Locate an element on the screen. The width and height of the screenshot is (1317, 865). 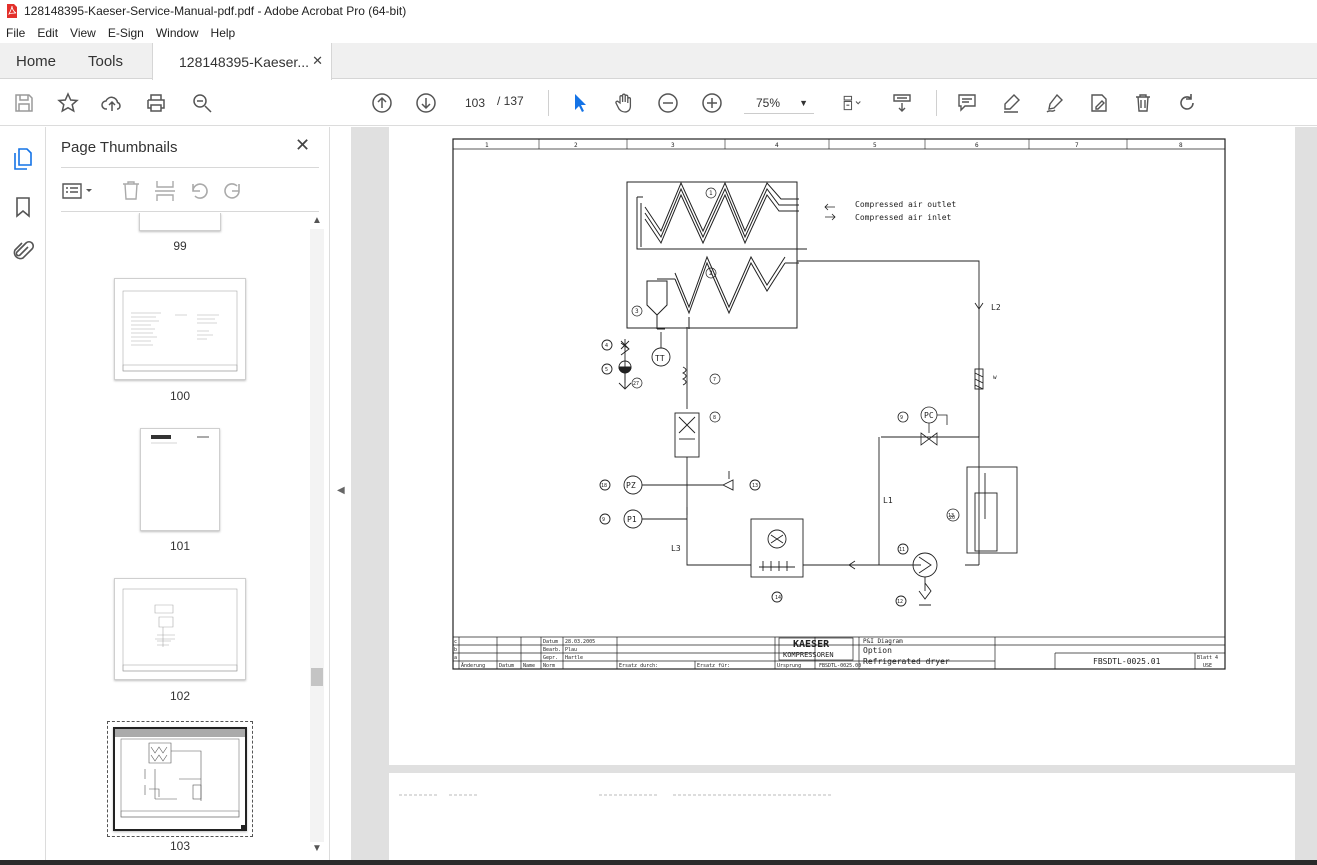
delete-trash-icon is located at coordinates (1143, 103).